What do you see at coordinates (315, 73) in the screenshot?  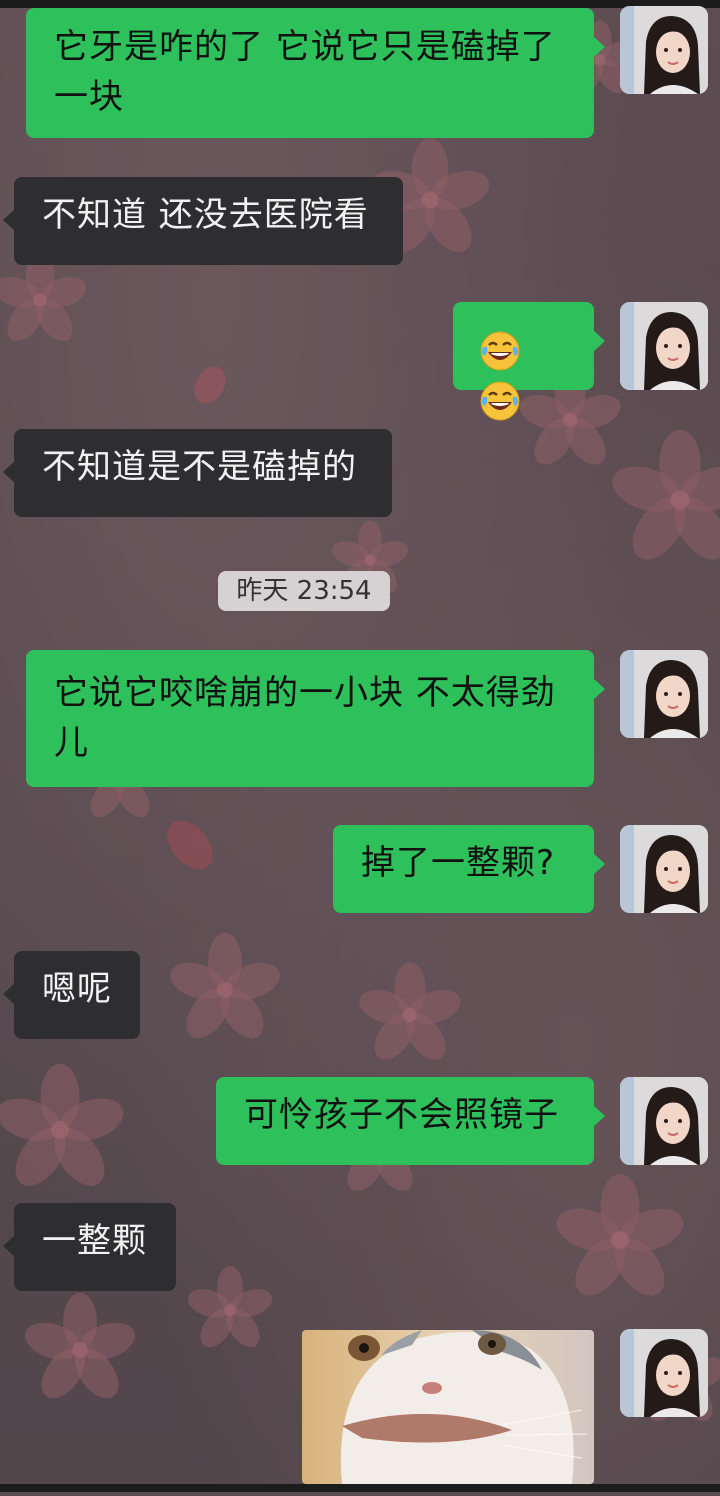 I see `outgoing-message: 它牙是咋的了 它说它只是磕掉了 一块` at bounding box center [315, 73].